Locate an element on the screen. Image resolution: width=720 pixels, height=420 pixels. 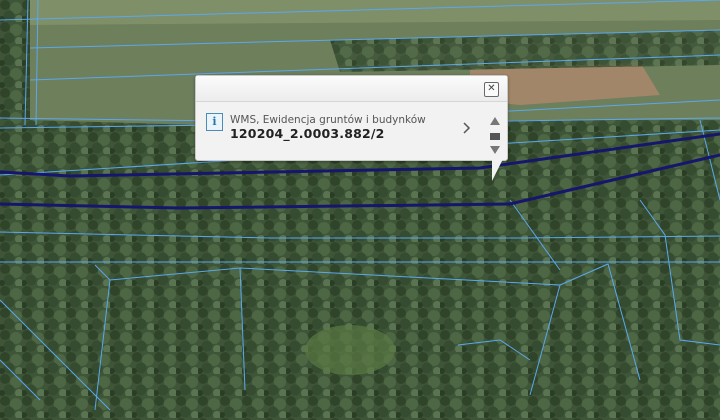
arrow-down-icon is located at coordinates (495, 148).